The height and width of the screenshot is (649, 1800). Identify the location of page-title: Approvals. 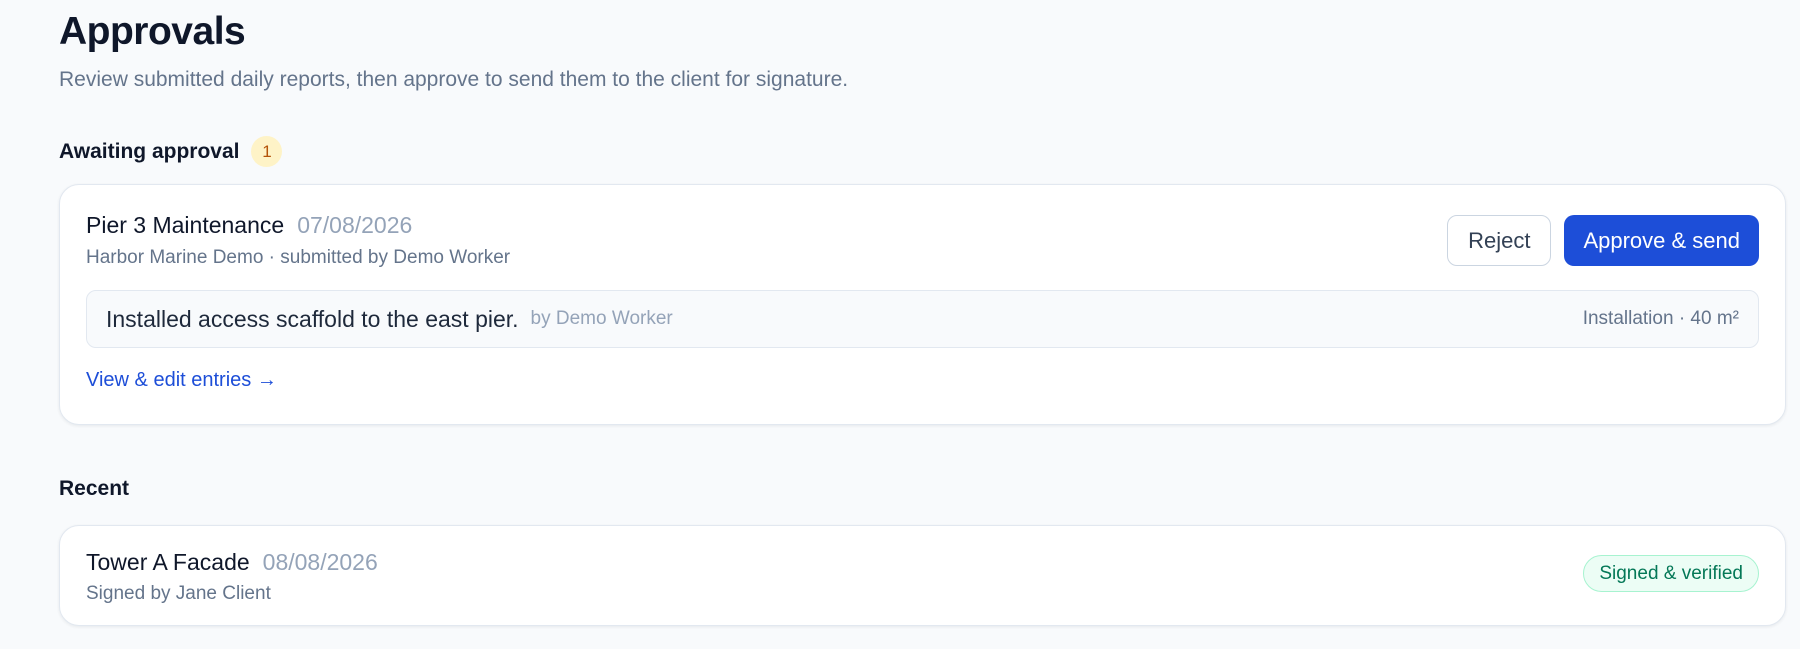
(152, 31).